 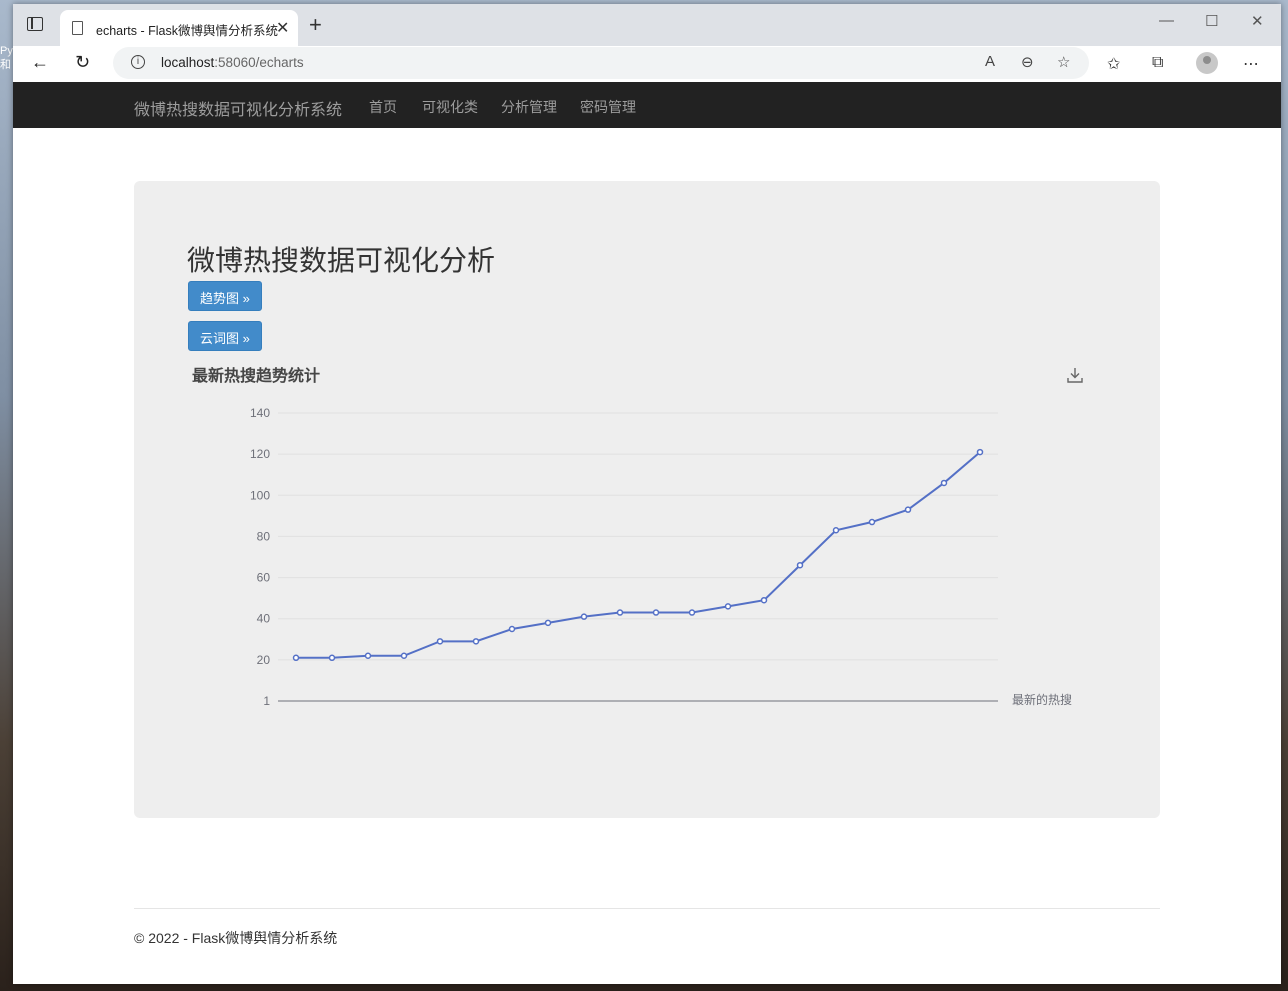 What do you see at coordinates (1257, 21) in the screenshot?
I see `close-window-icon: ✕` at bounding box center [1257, 21].